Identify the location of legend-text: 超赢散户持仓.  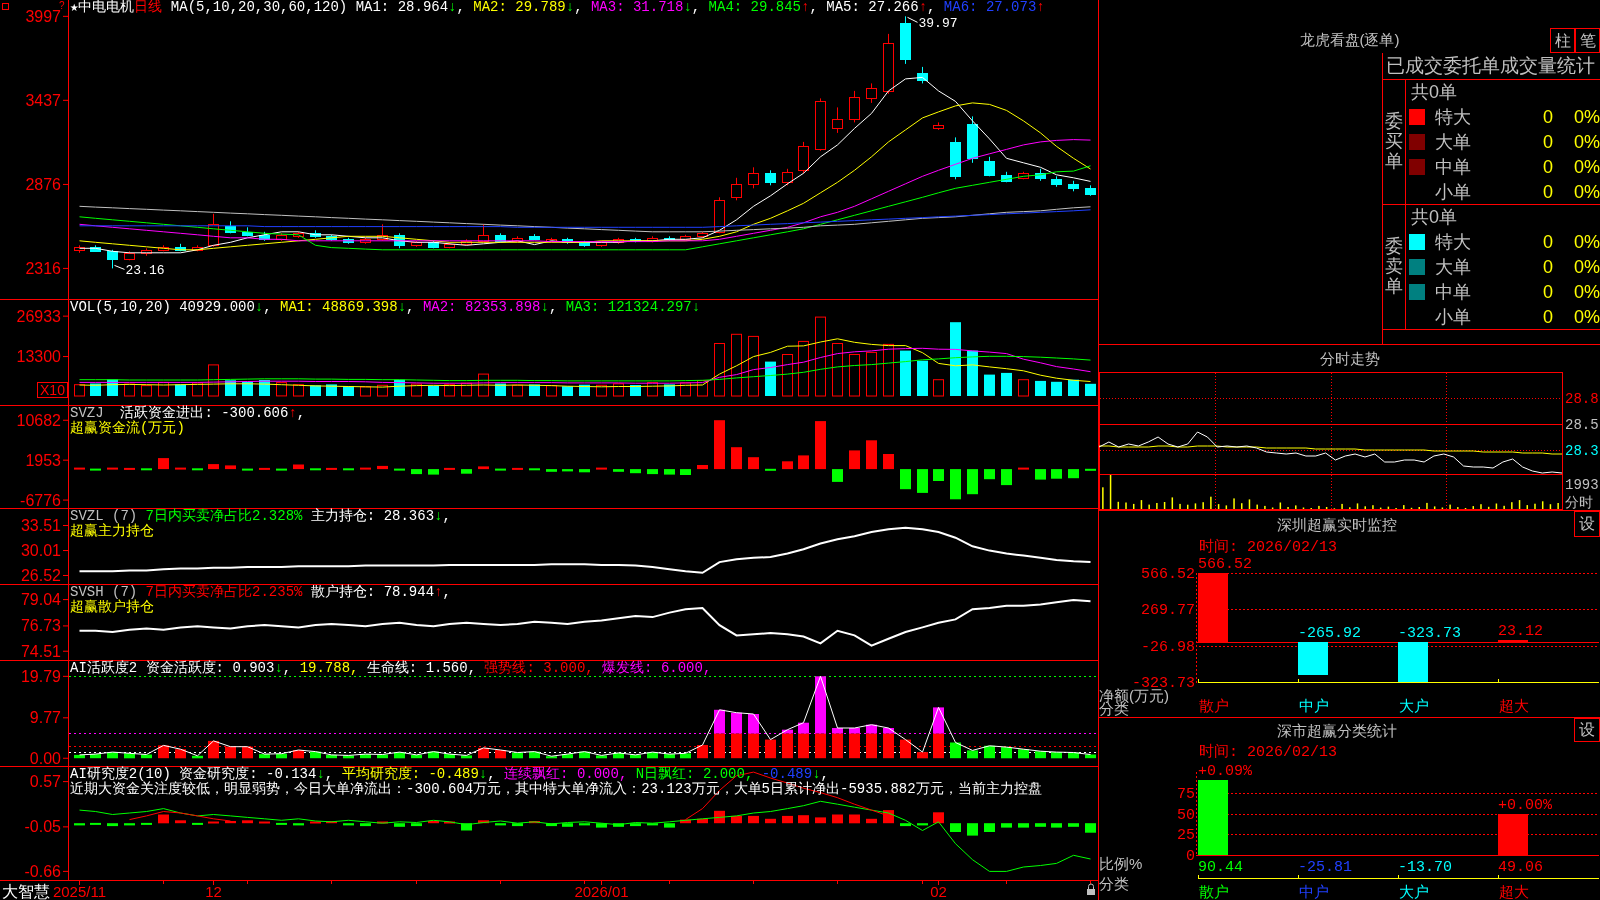
(112, 607).